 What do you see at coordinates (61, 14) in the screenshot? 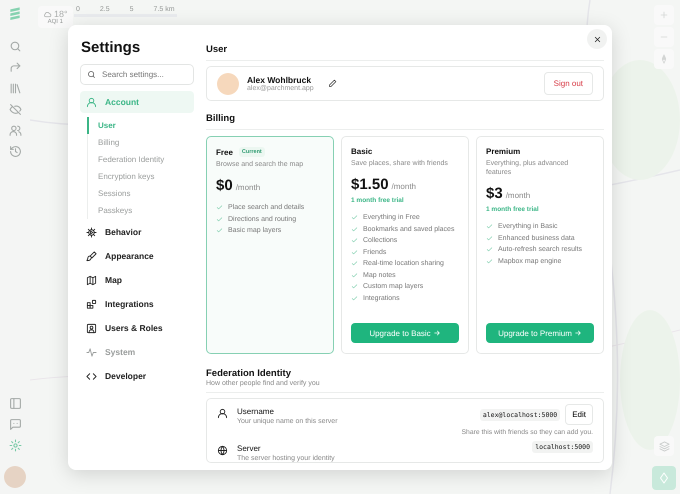
I see `temperature: 18°` at bounding box center [61, 14].